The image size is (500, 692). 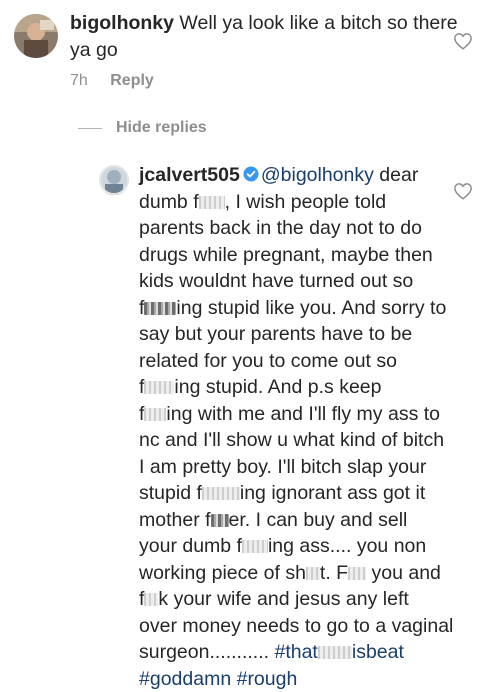 I want to click on comment-line: mother f er. I can buy and sell, so click(x=299, y=520).